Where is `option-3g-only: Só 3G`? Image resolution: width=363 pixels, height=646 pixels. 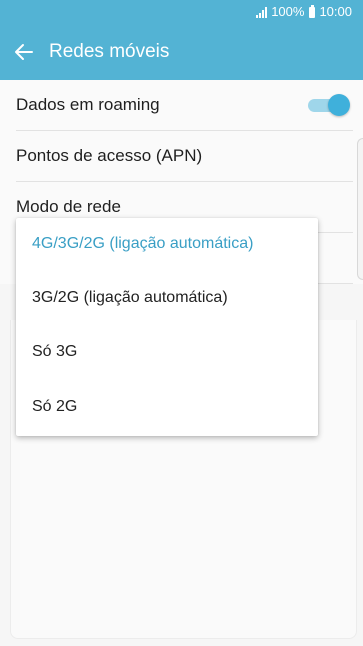
option-3g-only: Só 3G is located at coordinates (167, 353).